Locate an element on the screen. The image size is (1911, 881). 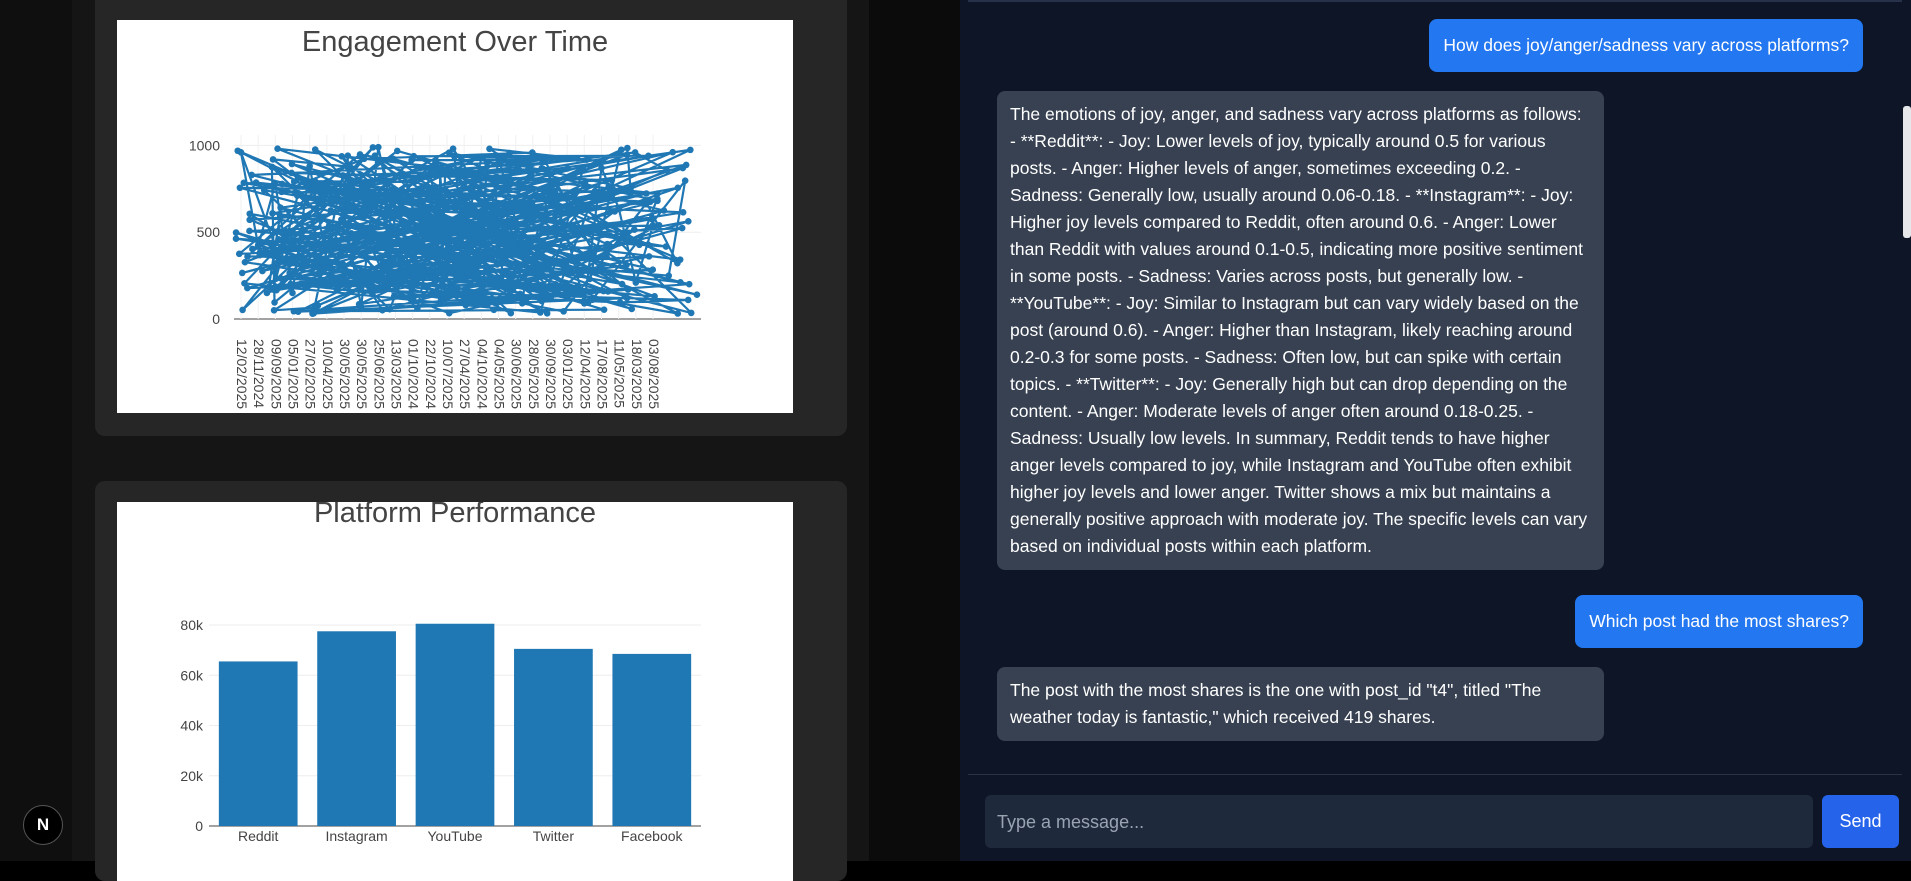
platform-chart-title: Platform Performance is located at coordinates (455, 515).